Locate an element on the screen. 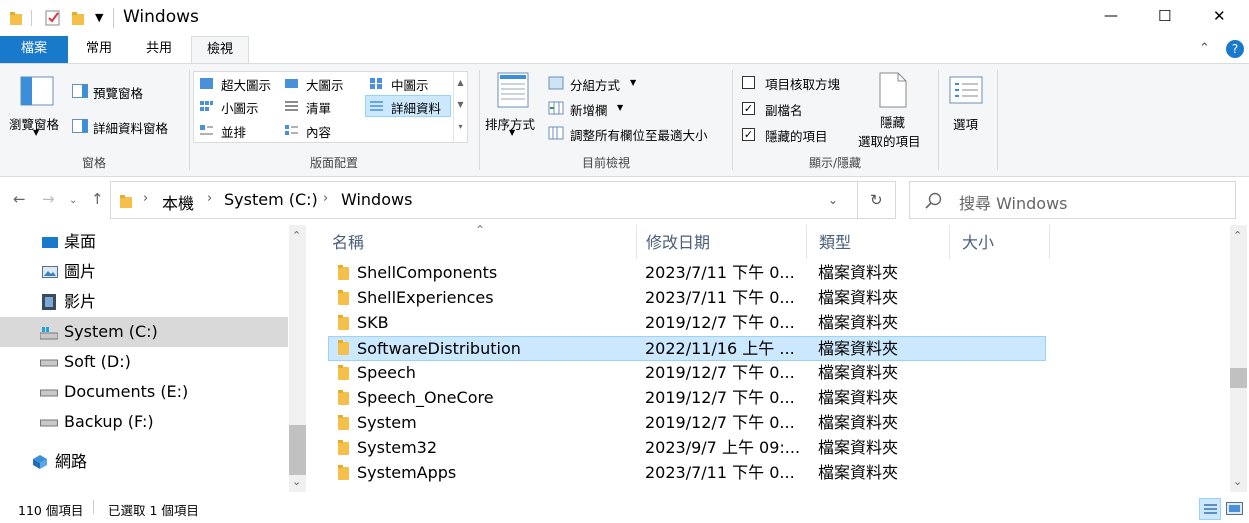 The image size is (1249, 523). item-checkboxes-checkbox is located at coordinates (748, 82).